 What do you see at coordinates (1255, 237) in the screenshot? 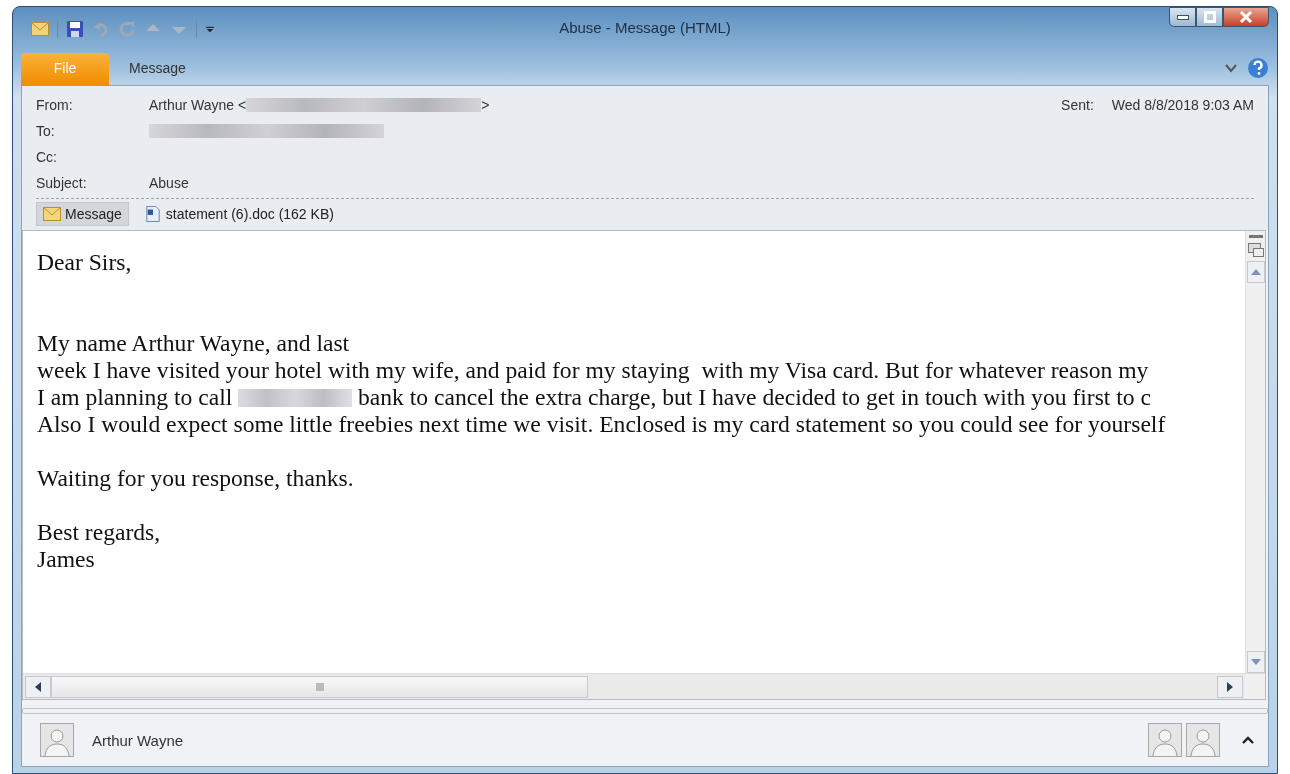
I see `split-bar-icon` at bounding box center [1255, 237].